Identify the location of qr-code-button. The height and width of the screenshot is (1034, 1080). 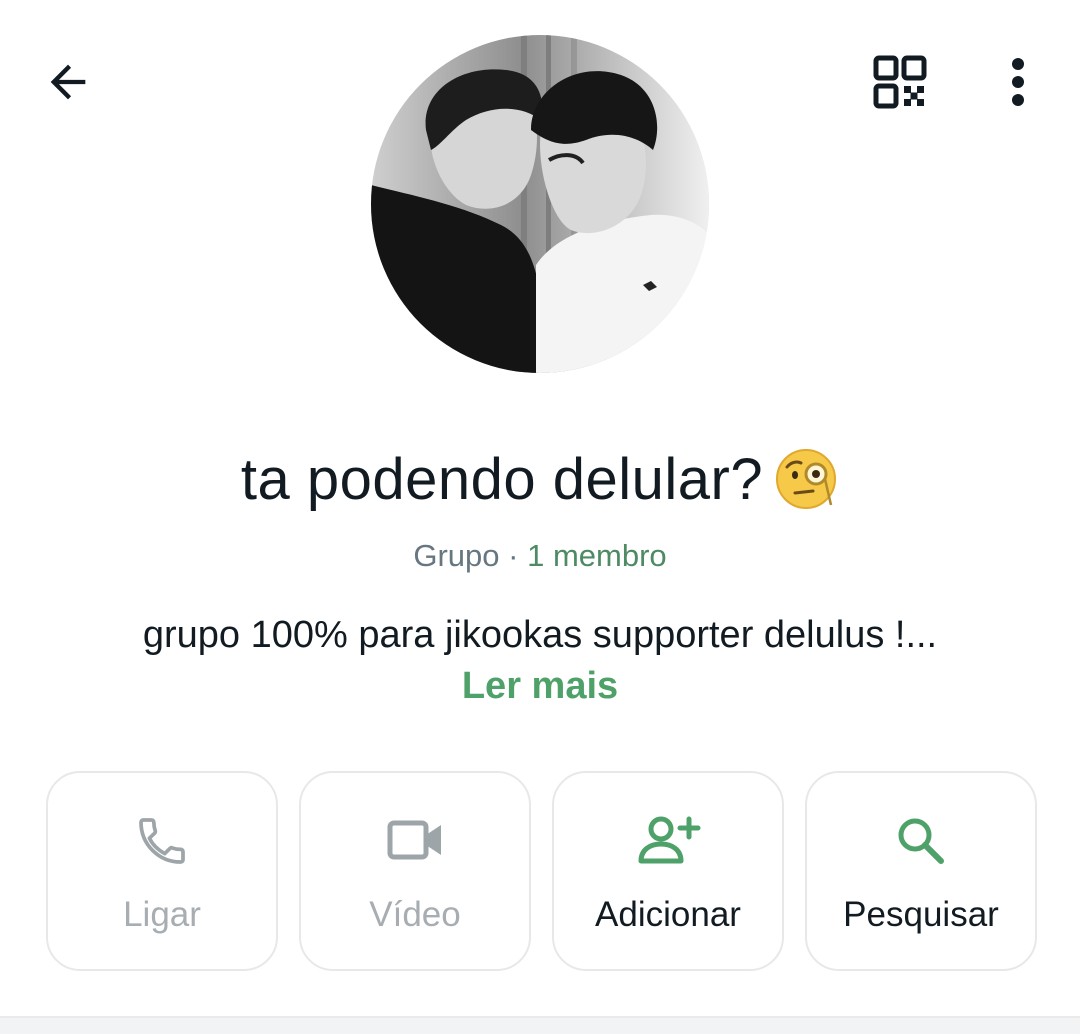
(900, 82).